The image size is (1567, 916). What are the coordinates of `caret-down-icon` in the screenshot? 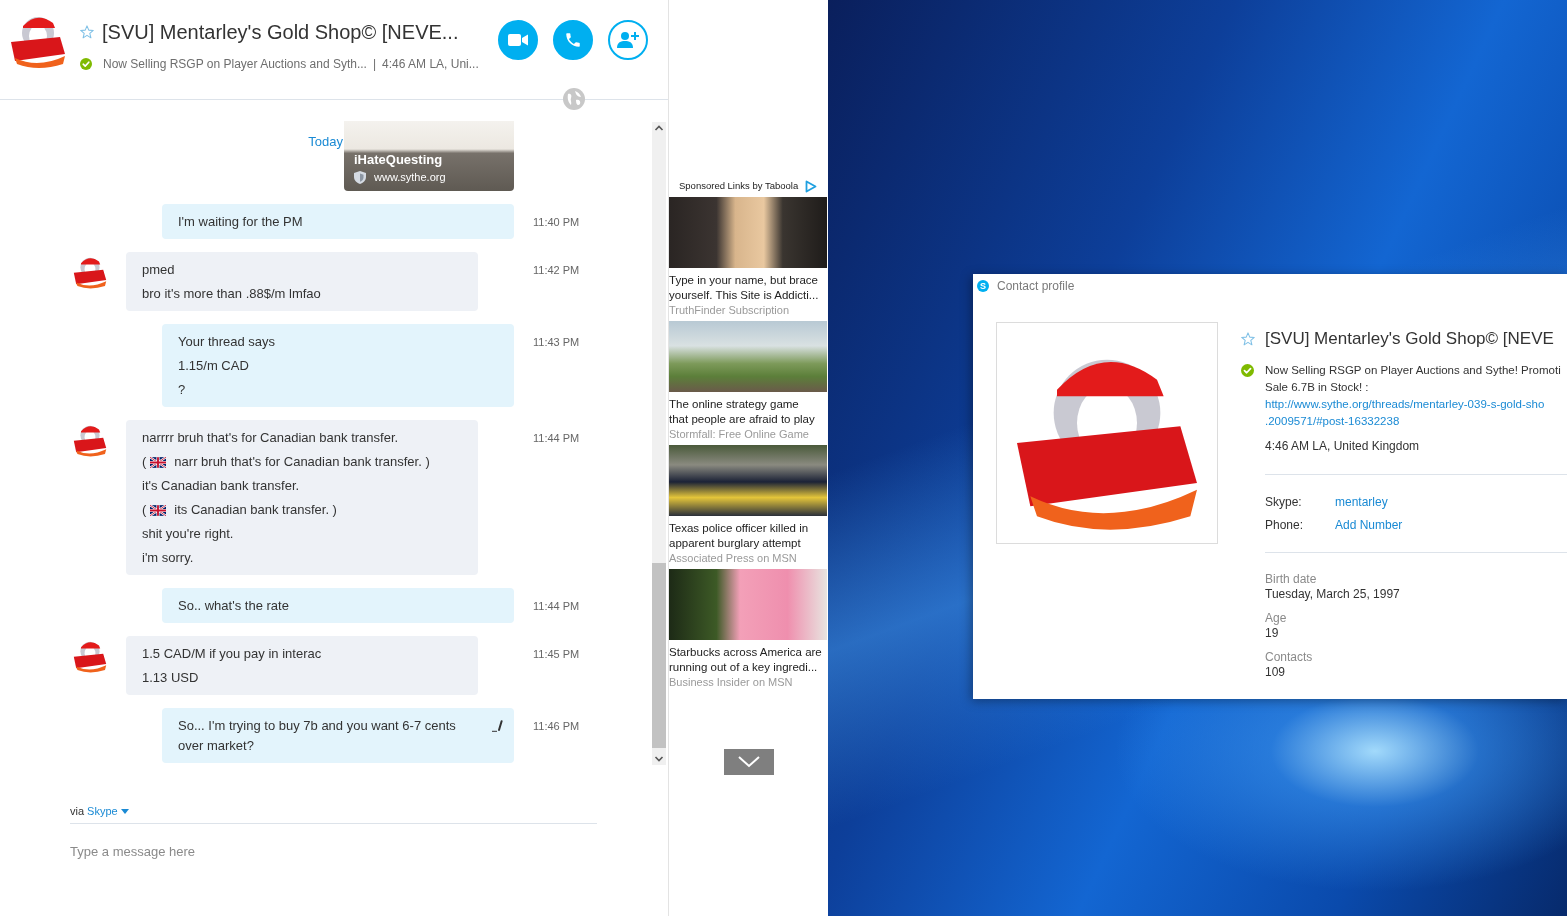 It's located at (124, 811).